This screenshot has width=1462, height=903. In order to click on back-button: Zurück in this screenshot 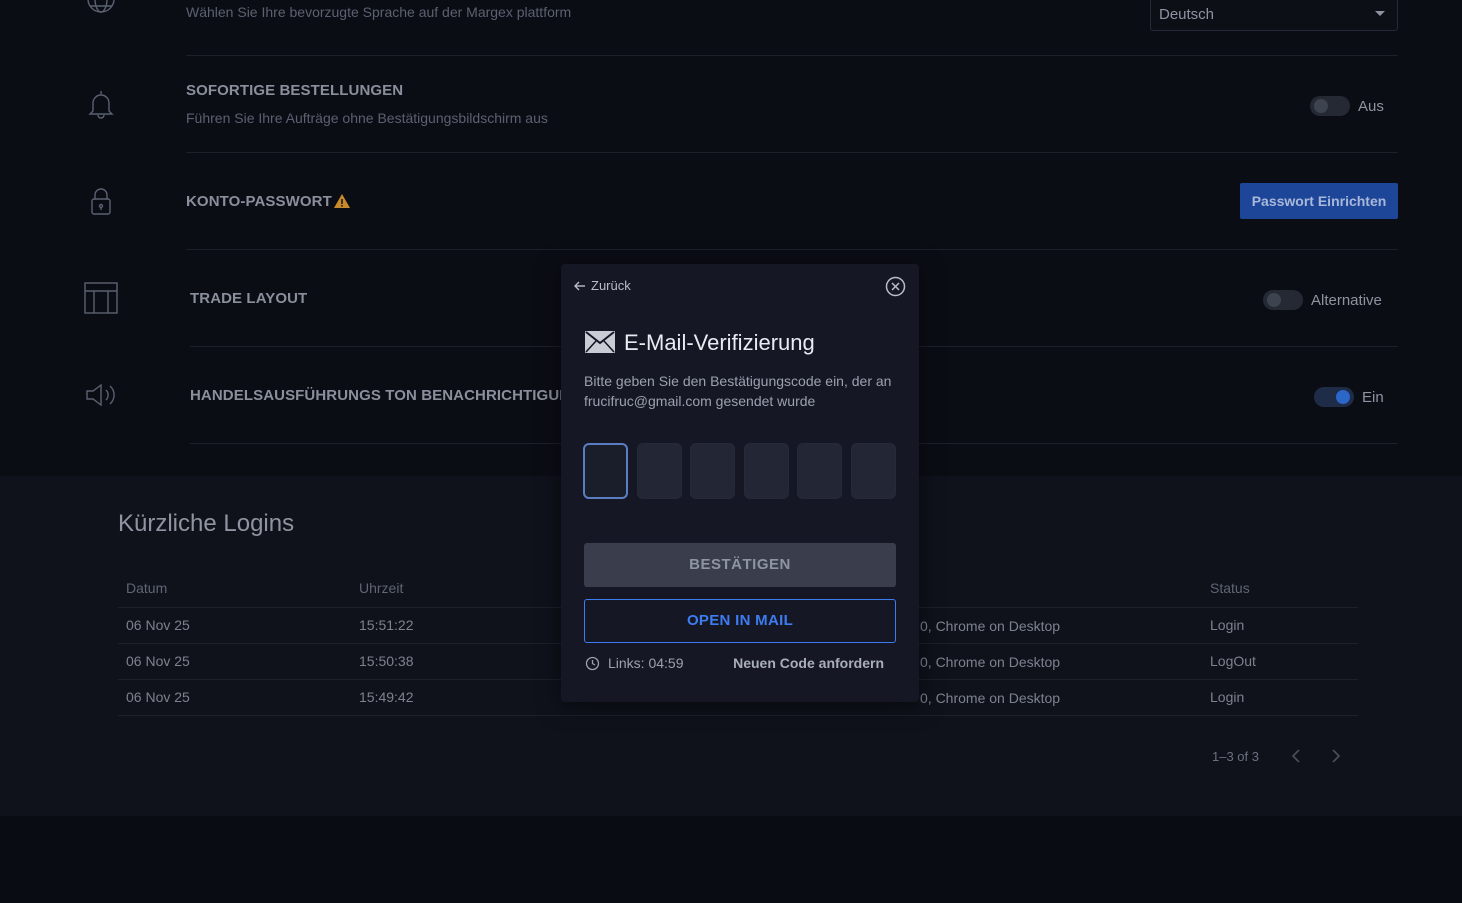, I will do `click(602, 285)`.